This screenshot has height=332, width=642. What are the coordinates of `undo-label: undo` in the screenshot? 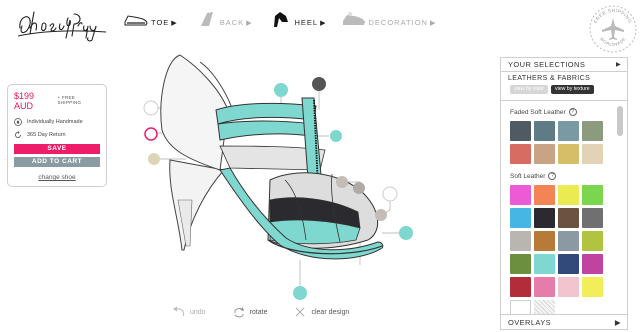 It's located at (198, 312).